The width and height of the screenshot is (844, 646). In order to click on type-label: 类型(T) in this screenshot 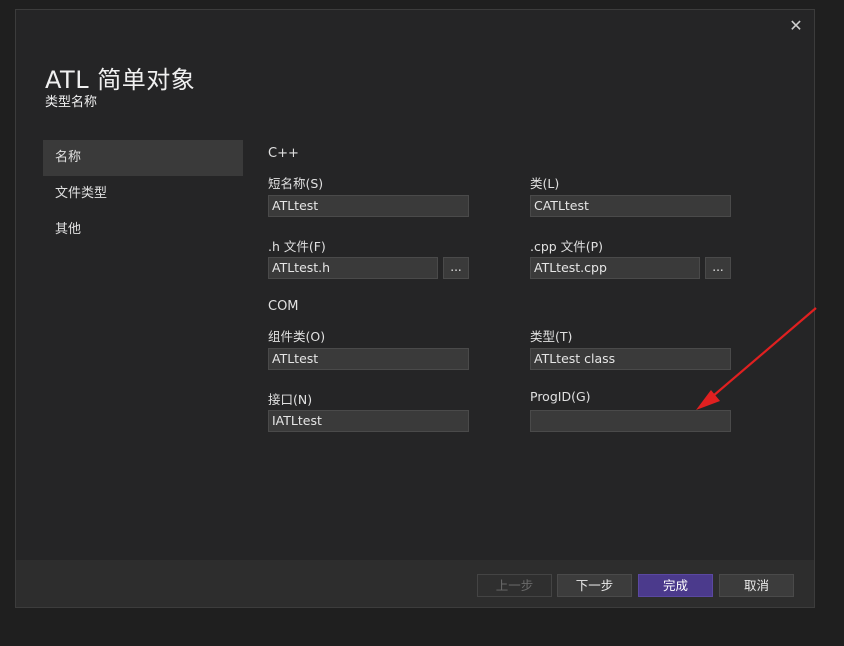, I will do `click(551, 336)`.